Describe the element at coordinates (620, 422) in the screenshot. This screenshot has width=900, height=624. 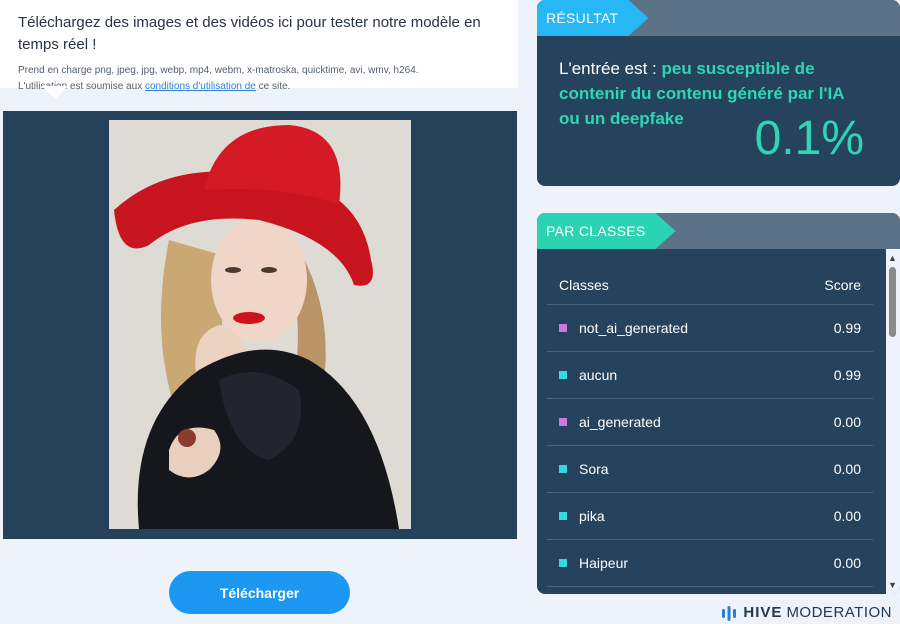
I see `class-label: ai_generated` at that location.